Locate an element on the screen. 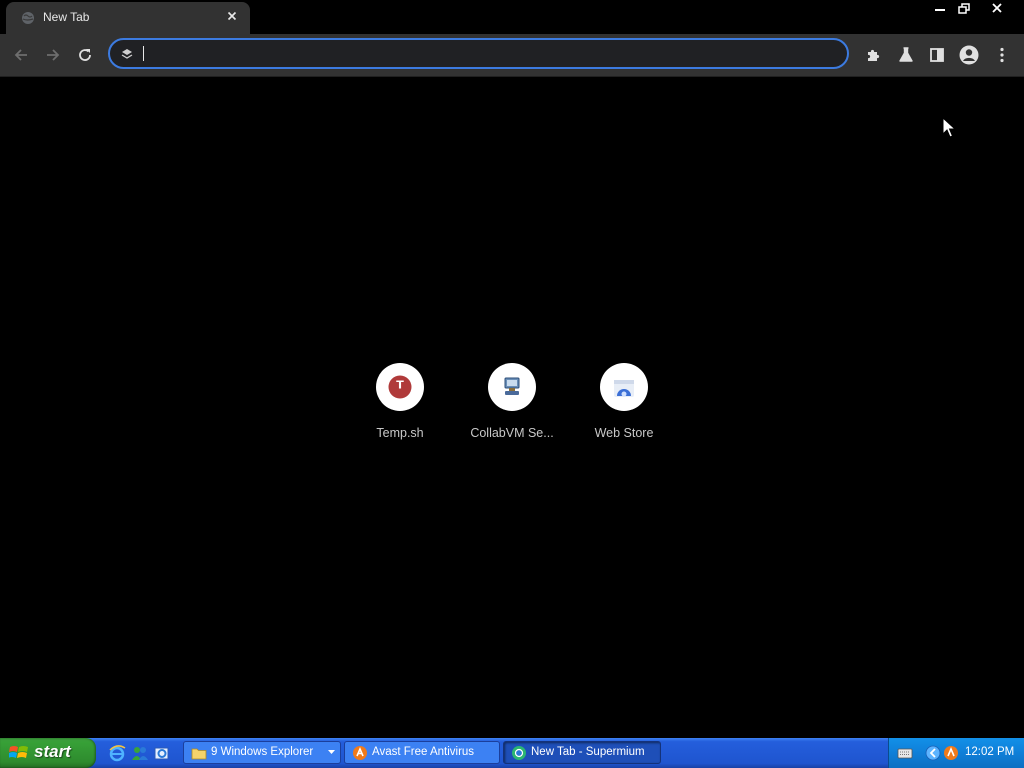 The image size is (1024, 768). collabvm-favicon is located at coordinates (512, 386).